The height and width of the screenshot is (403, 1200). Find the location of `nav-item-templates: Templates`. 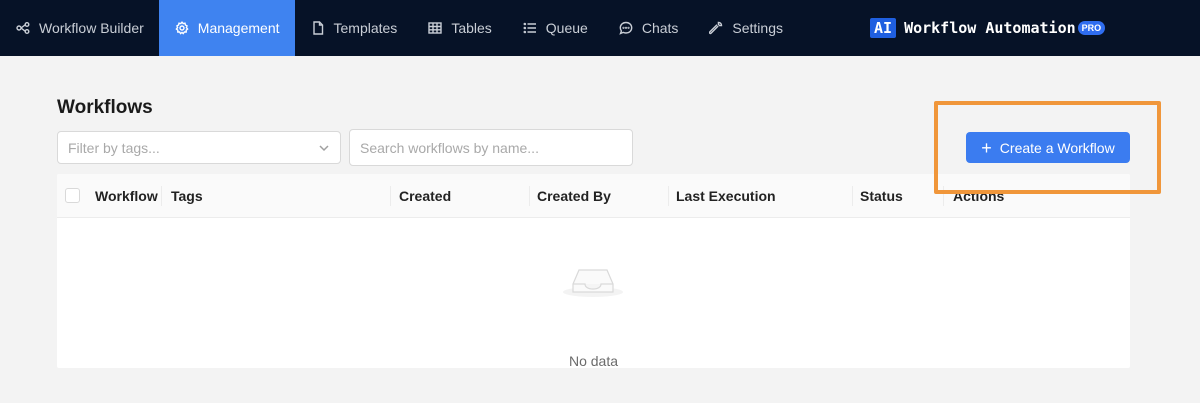

nav-item-templates: Templates is located at coordinates (354, 28).